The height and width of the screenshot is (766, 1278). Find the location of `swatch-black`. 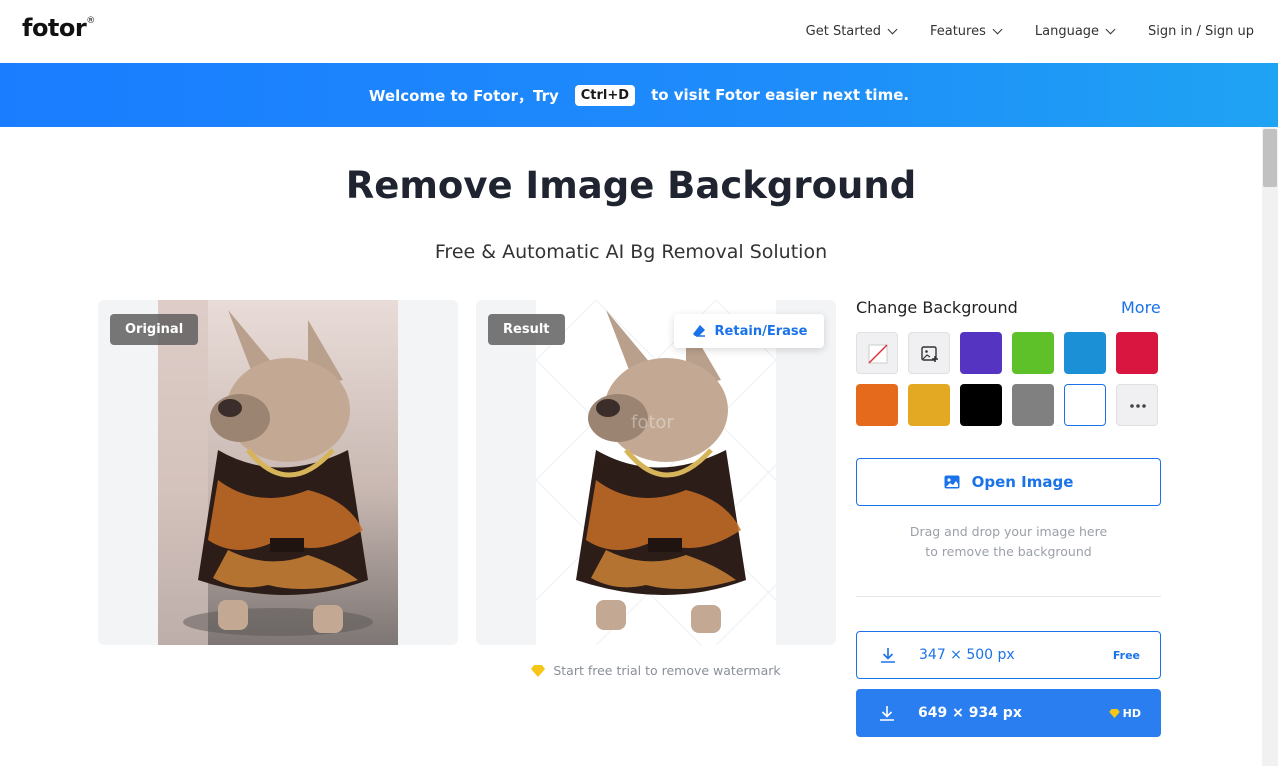

swatch-black is located at coordinates (981, 405).